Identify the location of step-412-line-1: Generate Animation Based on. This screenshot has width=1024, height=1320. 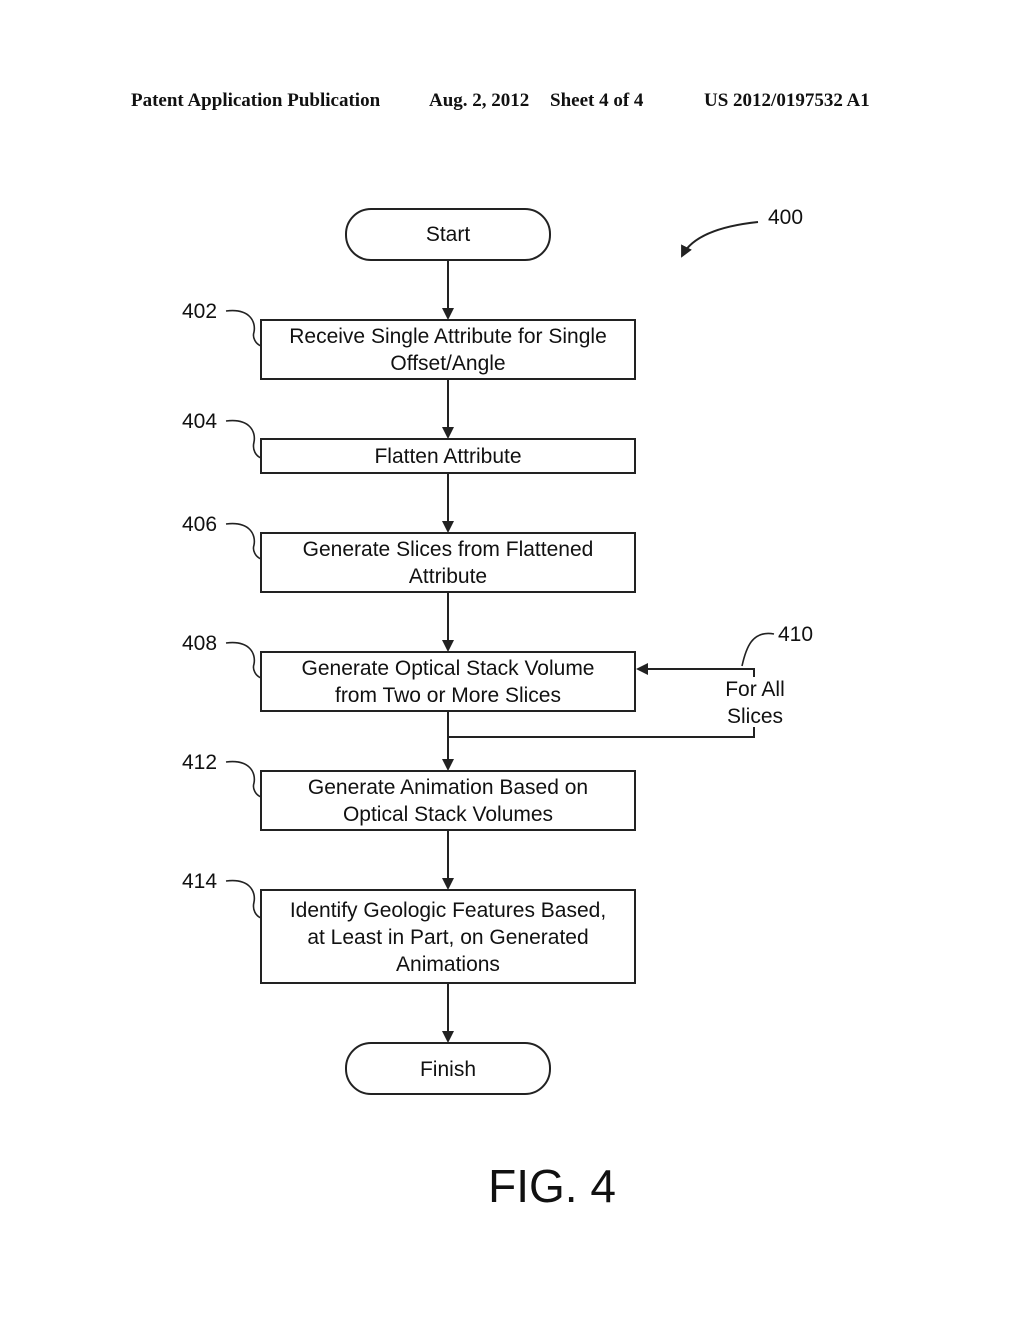
(448, 787).